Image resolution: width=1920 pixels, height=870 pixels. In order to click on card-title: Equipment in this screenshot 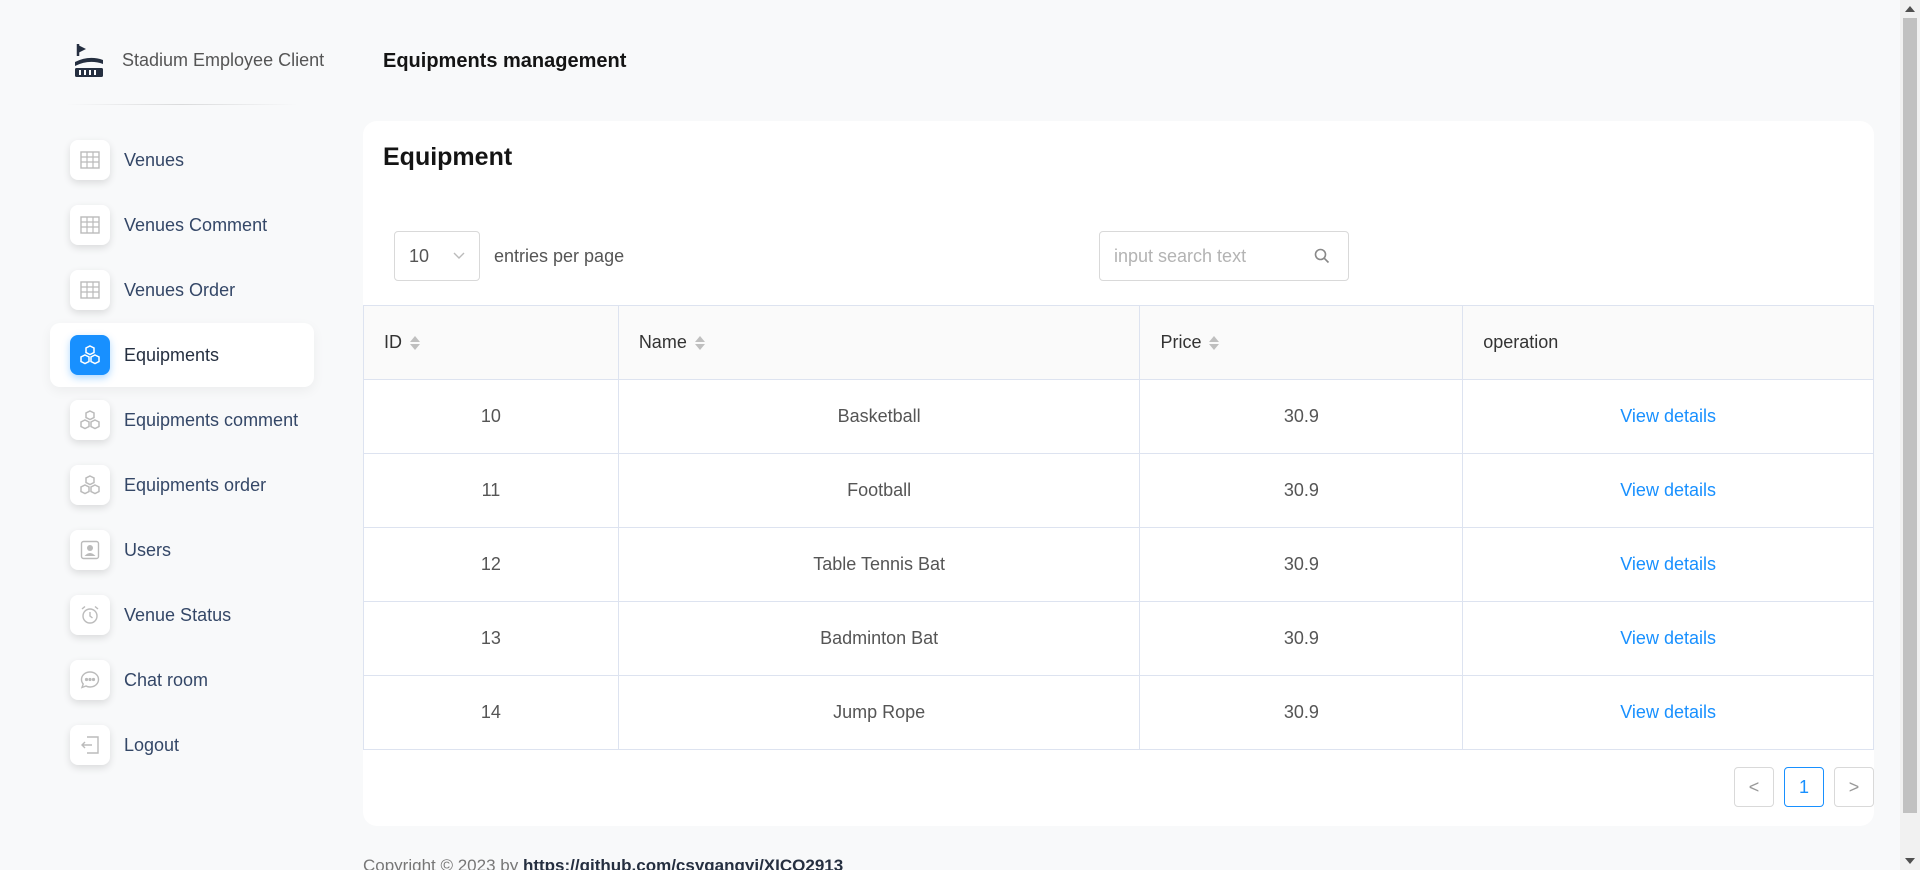, I will do `click(448, 157)`.